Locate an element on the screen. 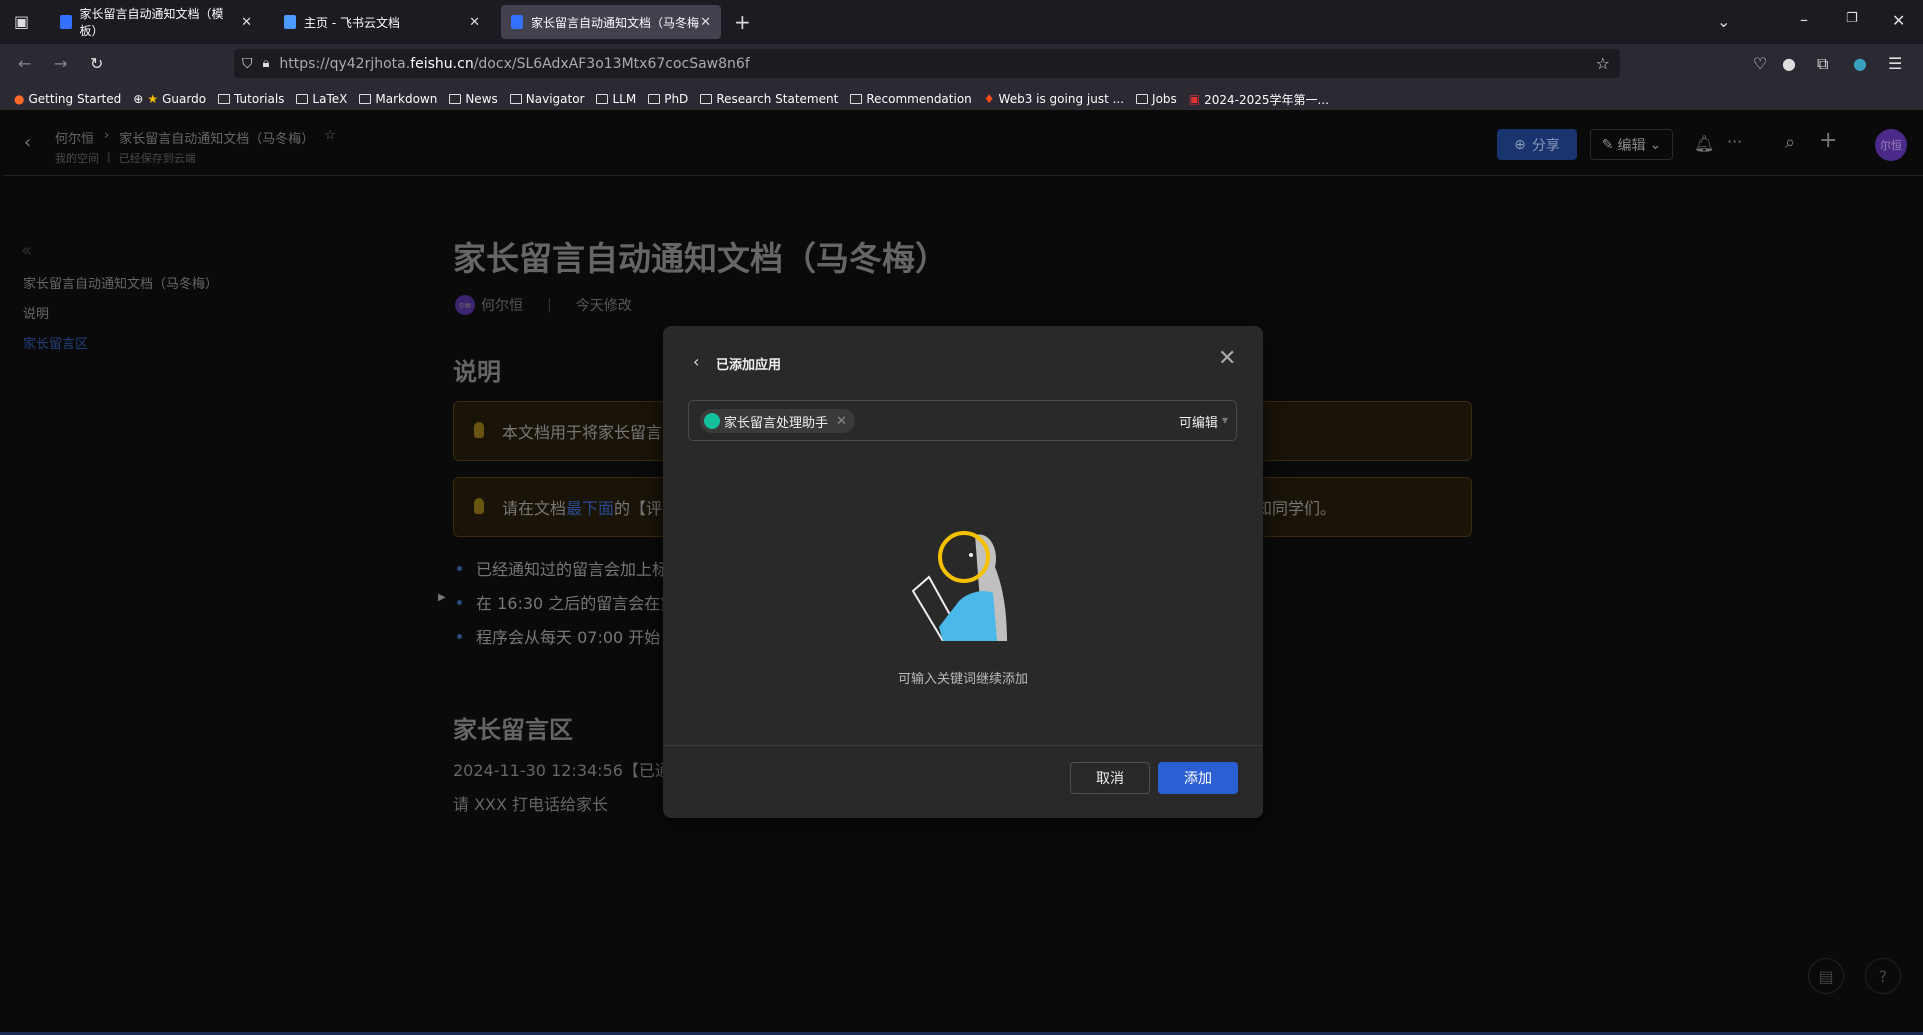 The width and height of the screenshot is (1923, 1035). menu-icon: ☰ is located at coordinates (1895, 63).